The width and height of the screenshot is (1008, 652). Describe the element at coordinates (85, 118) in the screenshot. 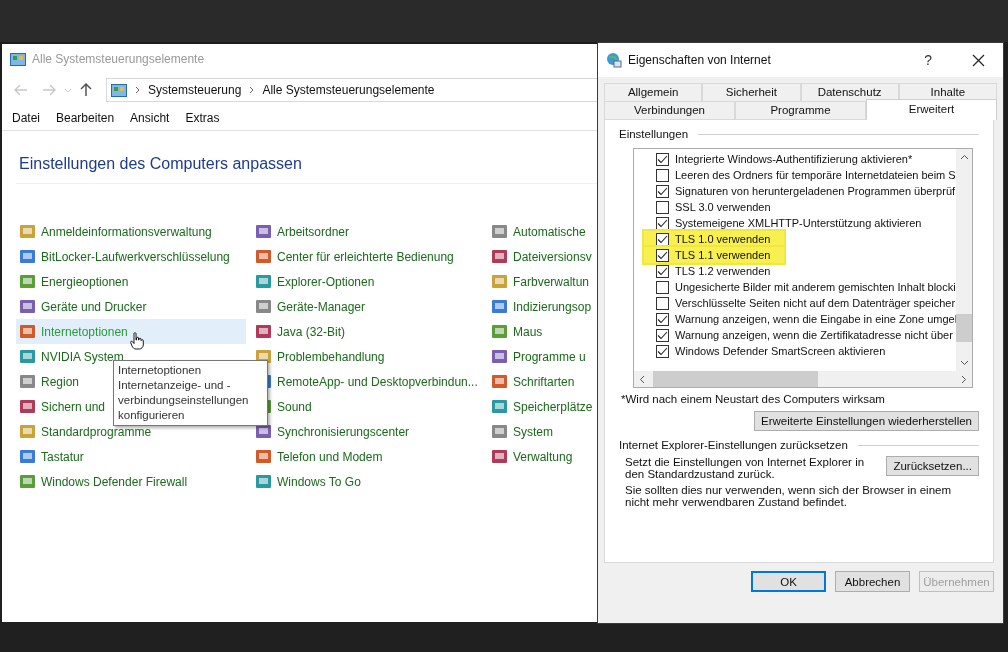

I see `menu-item: Bearbeiten` at that location.